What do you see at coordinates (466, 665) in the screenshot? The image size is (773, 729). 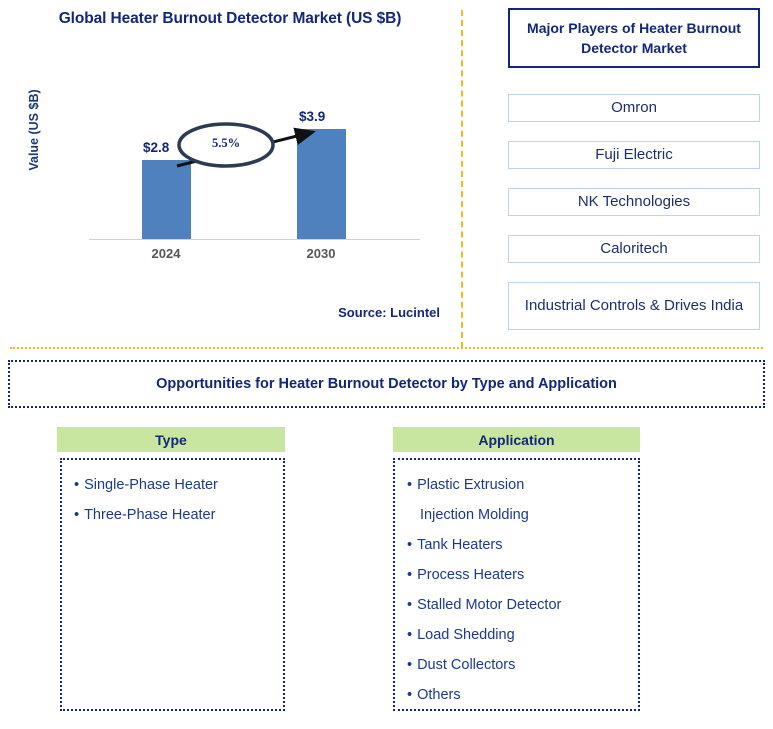 I see `list-item-label: Dust Collectors` at bounding box center [466, 665].